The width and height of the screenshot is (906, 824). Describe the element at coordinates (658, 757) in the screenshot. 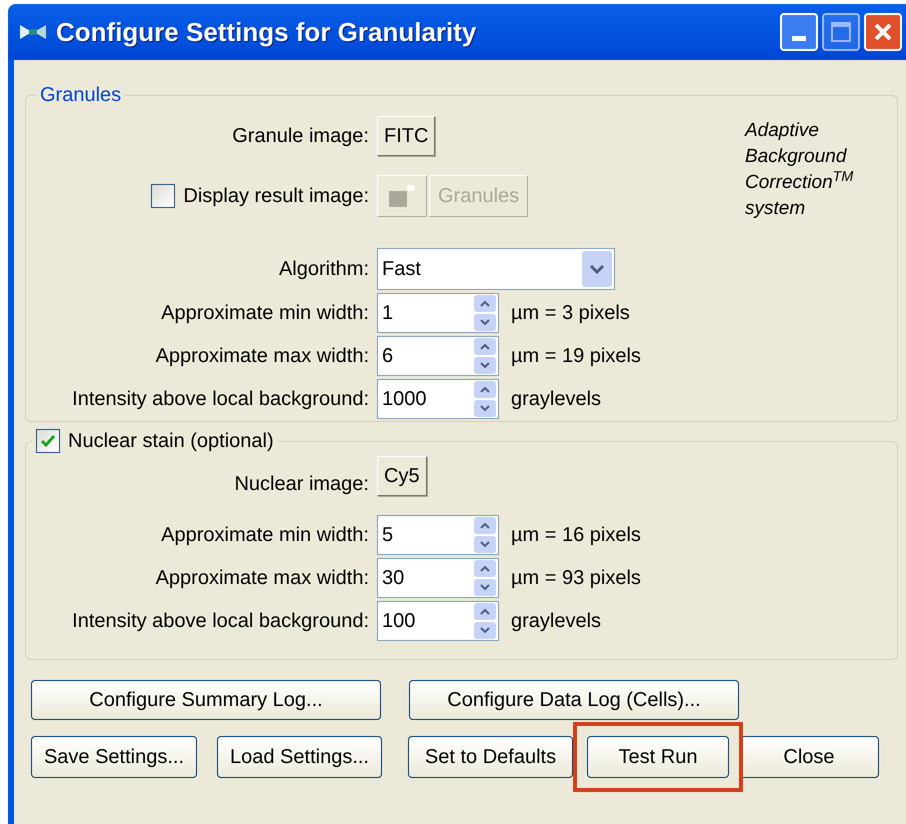

I see `dialog-button: Test Run` at that location.